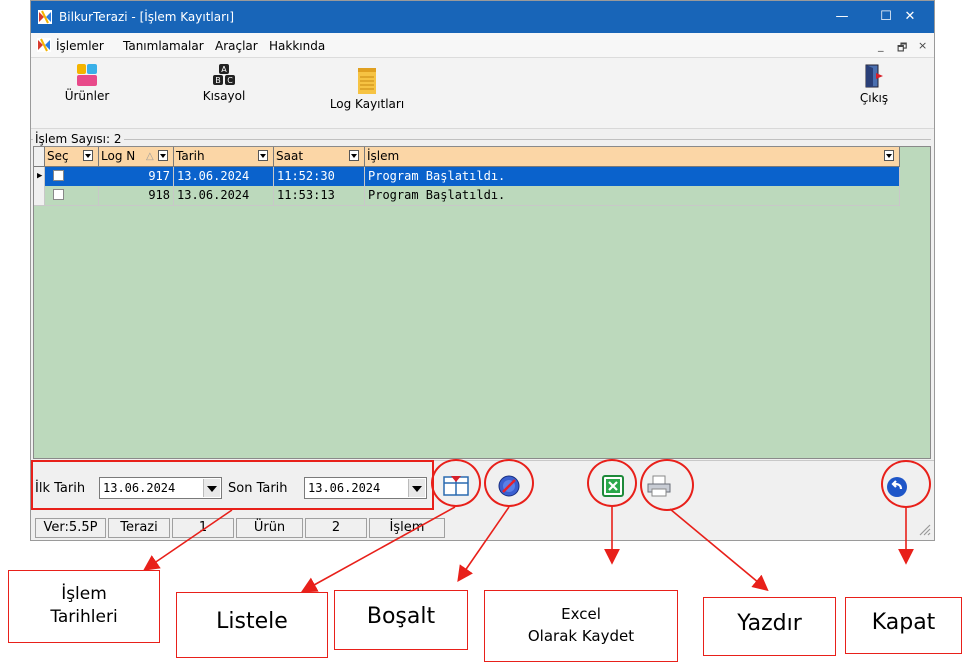  What do you see at coordinates (528, 549) in the screenshot?
I see `annotation-arrows` at bounding box center [528, 549].